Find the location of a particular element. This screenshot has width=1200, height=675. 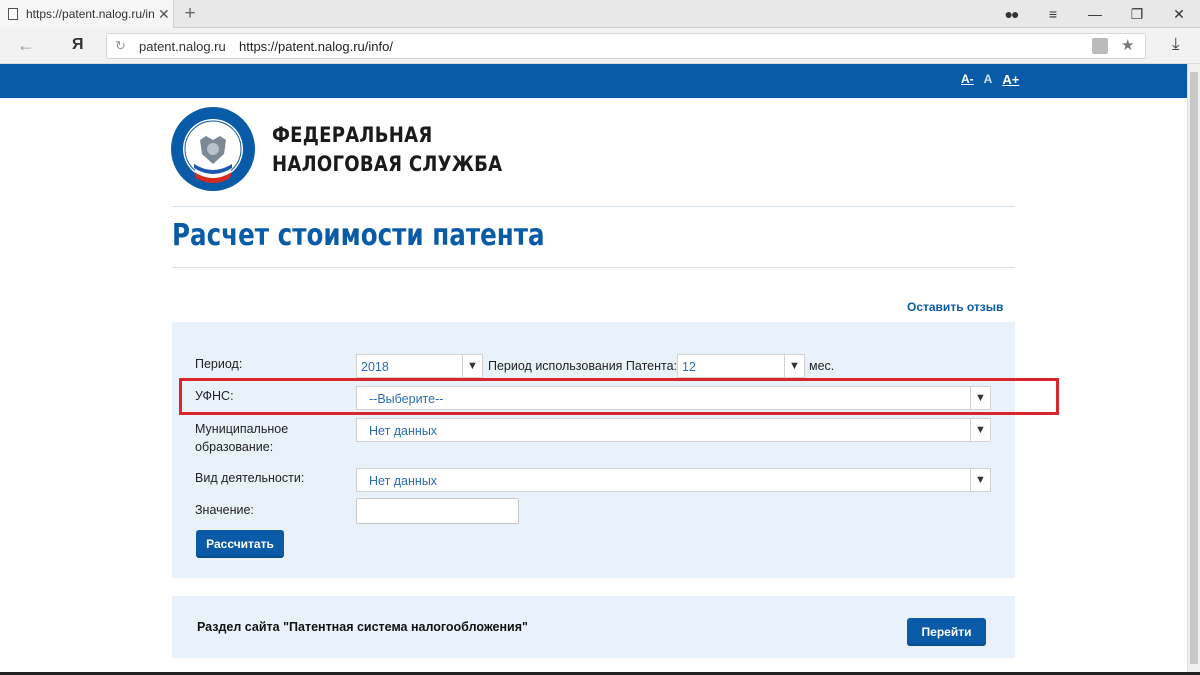

municipal-label-line-2: образование: is located at coordinates (234, 447).